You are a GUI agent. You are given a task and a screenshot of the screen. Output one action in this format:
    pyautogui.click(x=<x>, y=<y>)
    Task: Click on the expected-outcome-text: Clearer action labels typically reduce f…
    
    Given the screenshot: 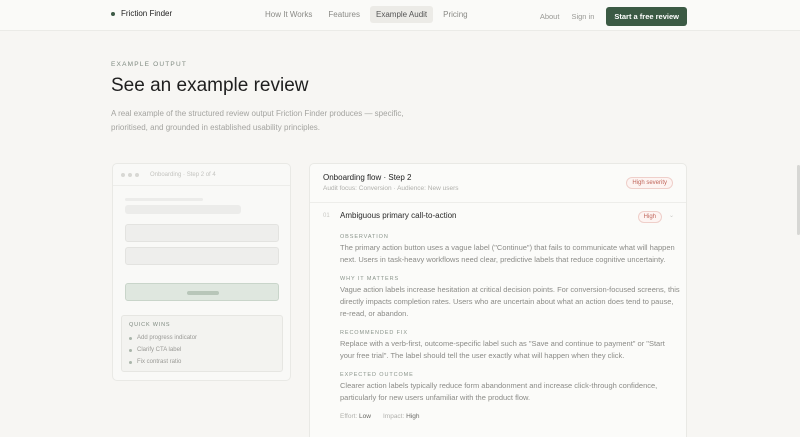 What is the action you would take?
    pyautogui.click(x=499, y=391)
    